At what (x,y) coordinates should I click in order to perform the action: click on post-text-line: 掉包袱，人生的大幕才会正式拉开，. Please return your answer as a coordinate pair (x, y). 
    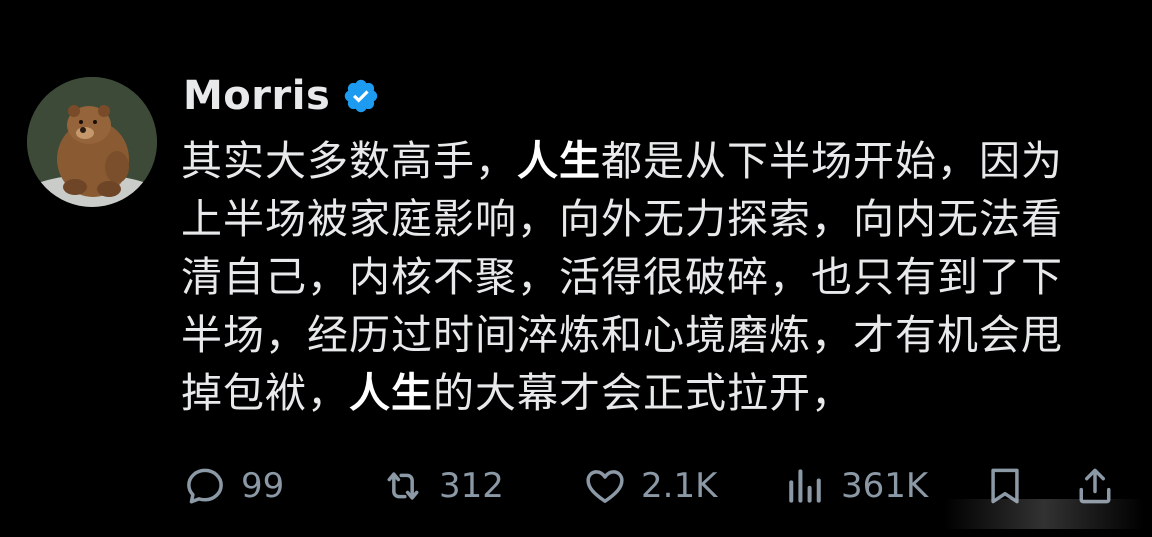
    Looking at the image, I should click on (651, 393).